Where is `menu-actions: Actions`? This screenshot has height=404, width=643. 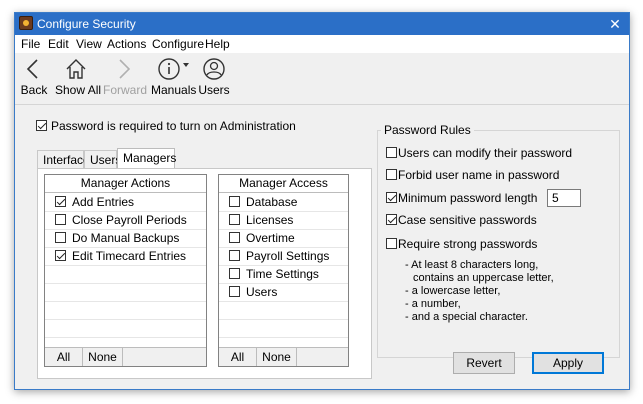 menu-actions: Actions is located at coordinates (126, 44).